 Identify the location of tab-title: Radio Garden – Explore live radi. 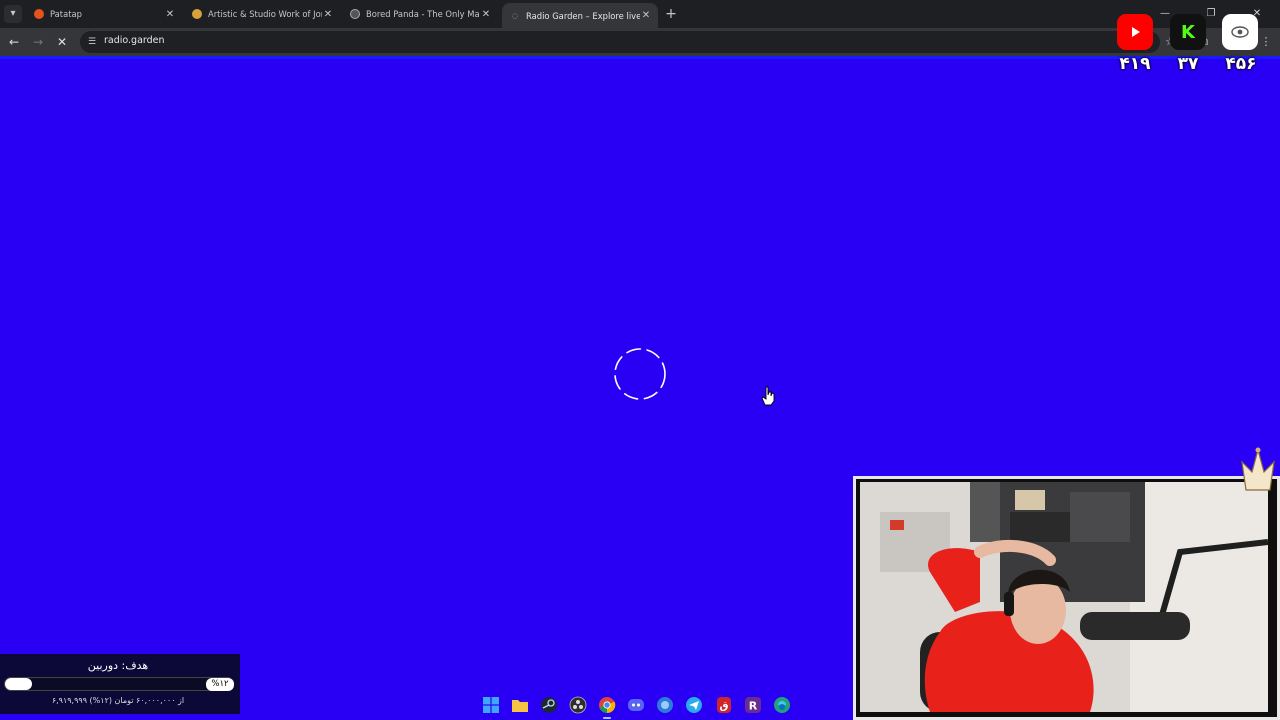
(583, 15).